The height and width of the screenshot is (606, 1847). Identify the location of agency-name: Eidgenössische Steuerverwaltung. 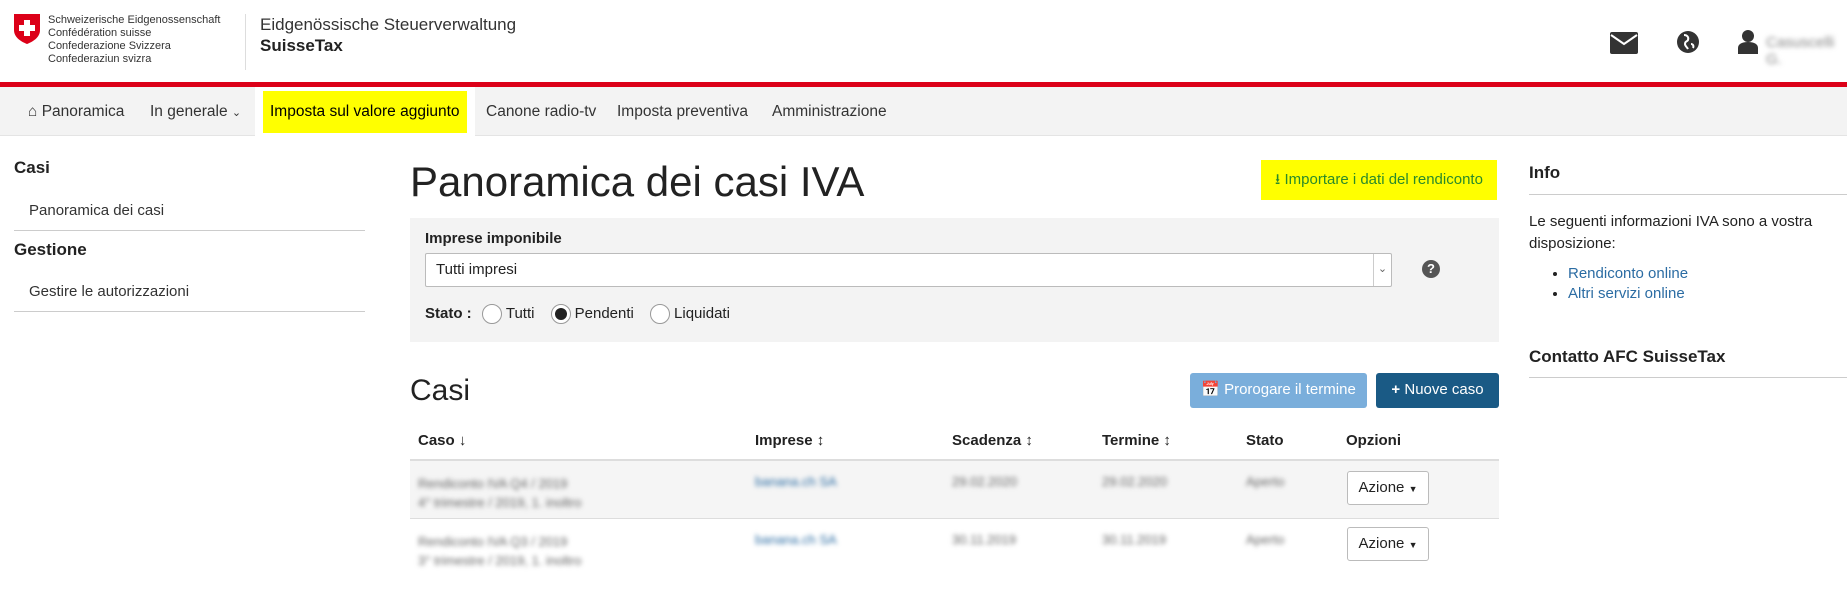
(388, 24).